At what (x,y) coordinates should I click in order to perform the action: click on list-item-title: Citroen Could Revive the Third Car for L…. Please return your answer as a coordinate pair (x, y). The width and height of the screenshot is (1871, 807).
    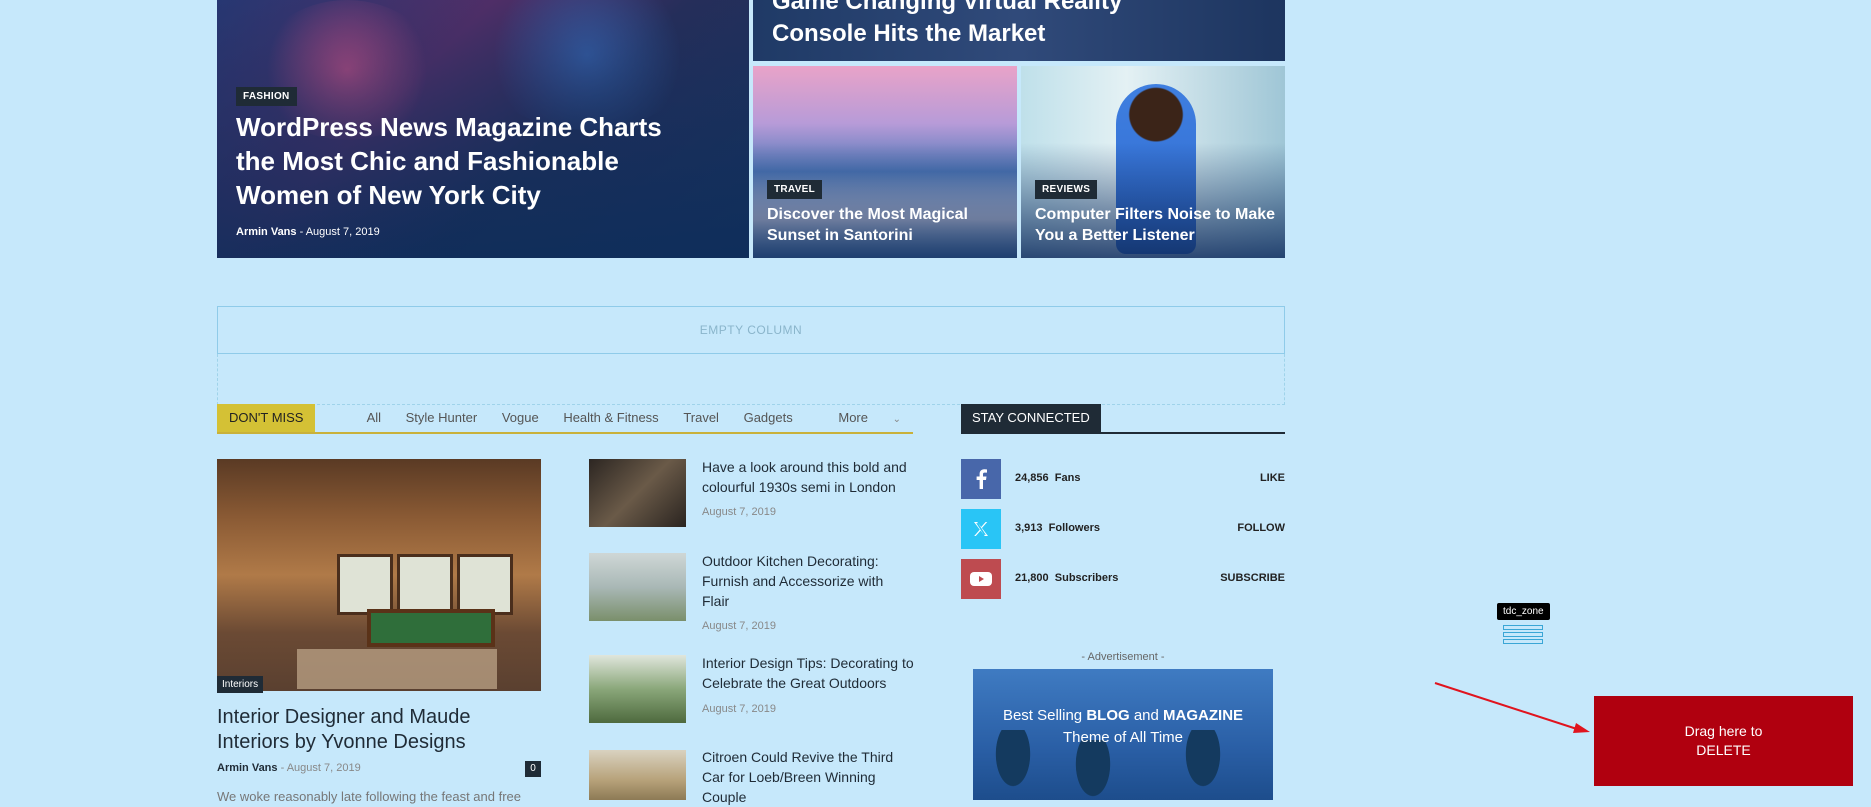
    Looking at the image, I should click on (808, 777).